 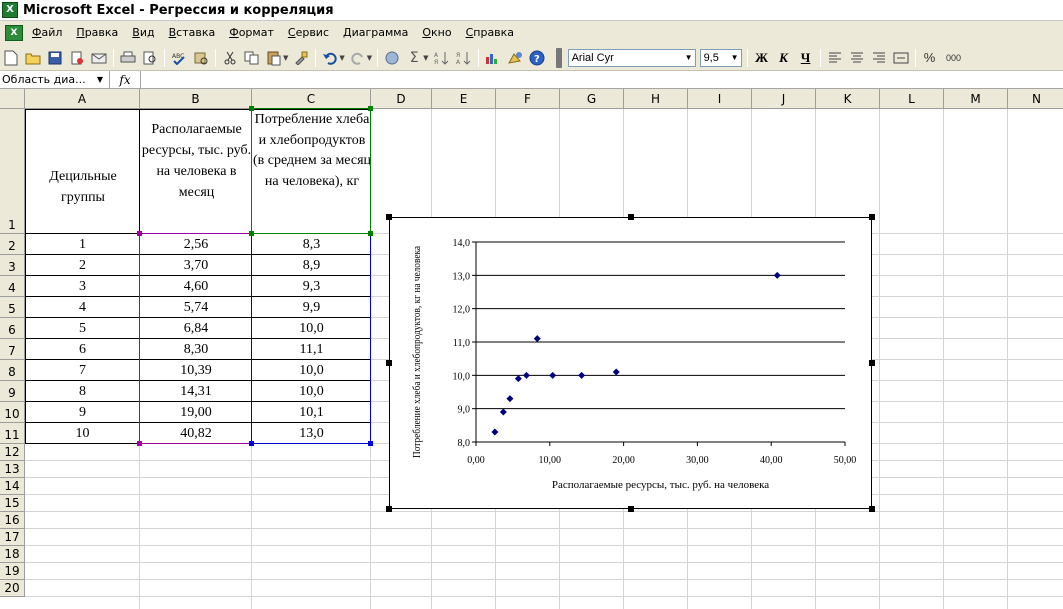 I want to click on chart-wizard-icon, so click(x=493, y=58).